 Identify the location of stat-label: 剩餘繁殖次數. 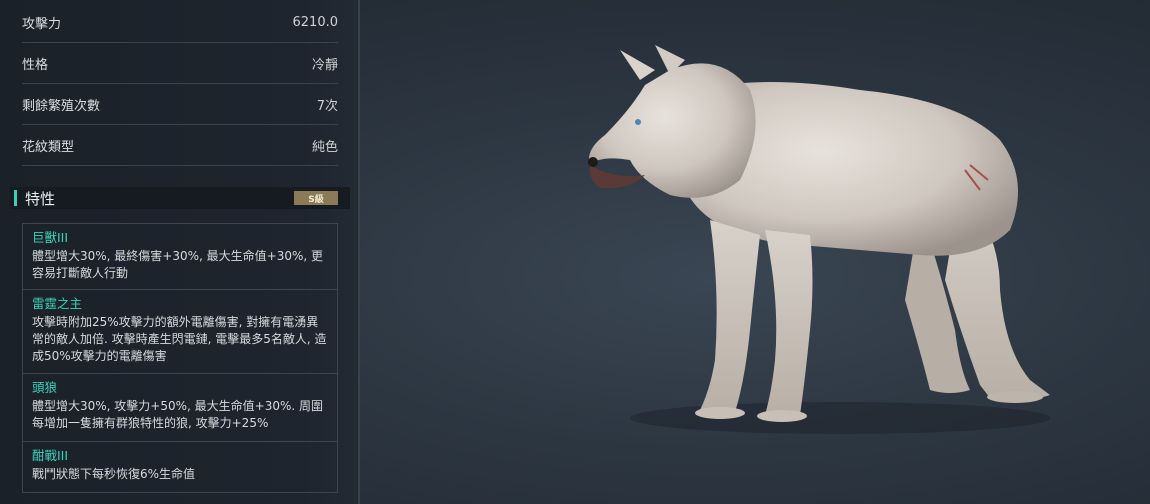
(61, 106).